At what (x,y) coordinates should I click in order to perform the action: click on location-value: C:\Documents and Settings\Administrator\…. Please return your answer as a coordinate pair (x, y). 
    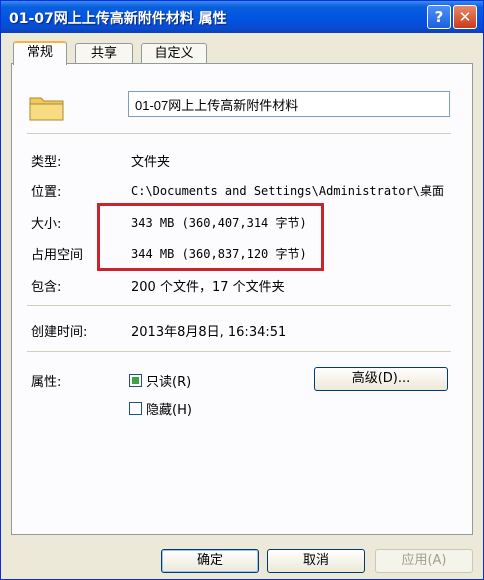
    Looking at the image, I should click on (287, 191).